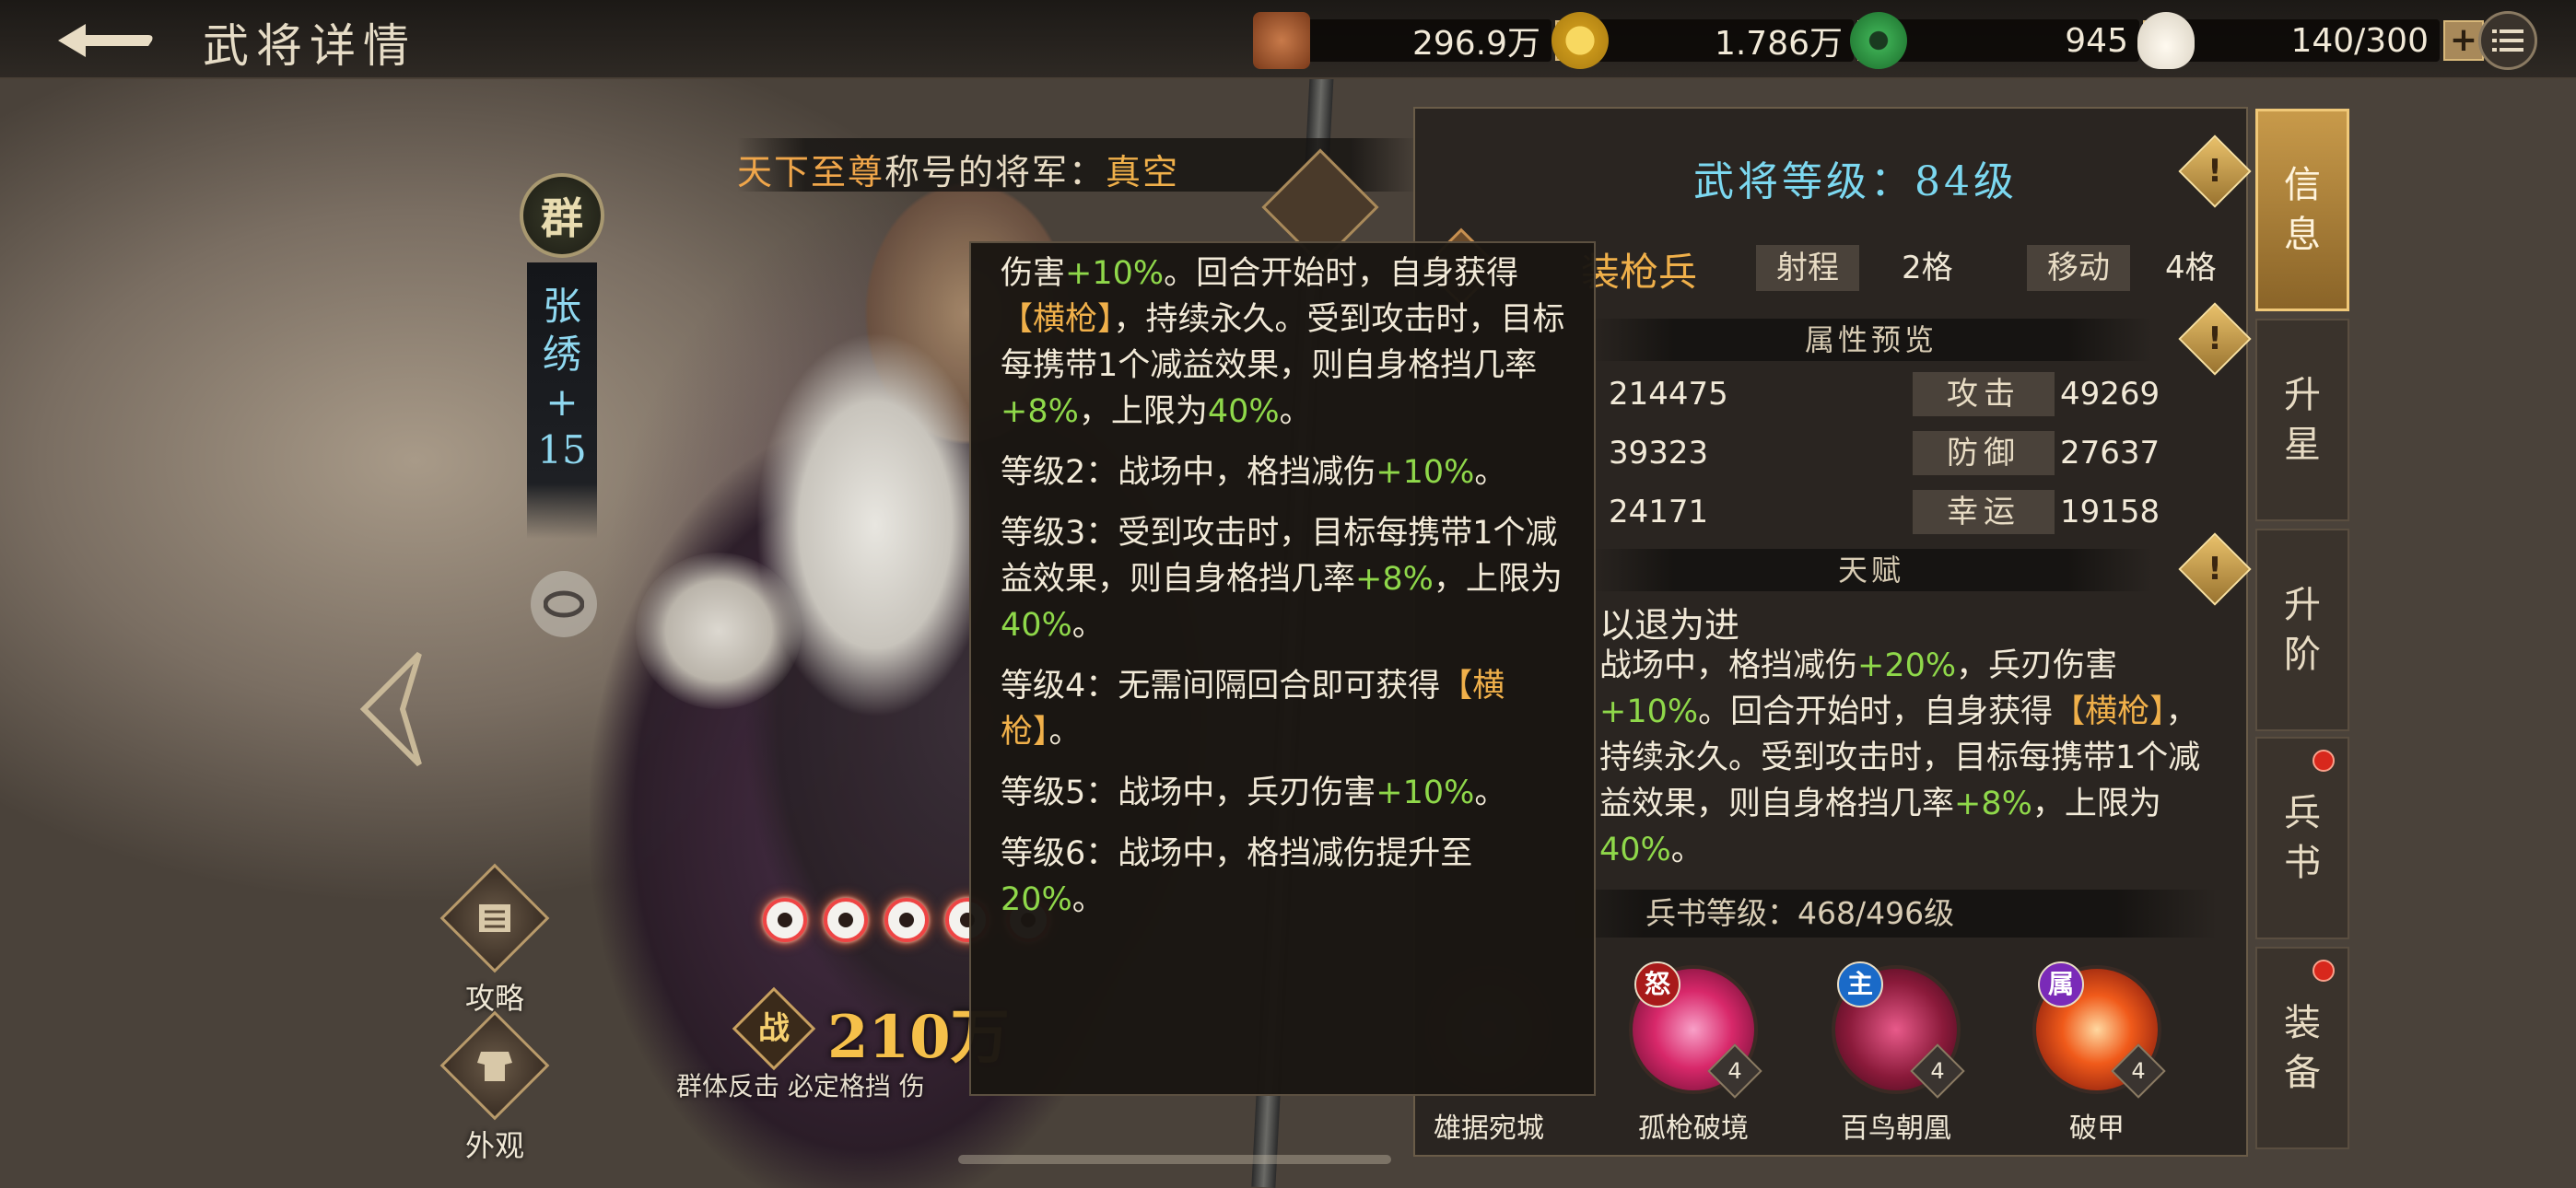 Image resolution: width=2576 pixels, height=1188 pixels. I want to click on armor-break-icon: 属 4, so click(2099, 1030).